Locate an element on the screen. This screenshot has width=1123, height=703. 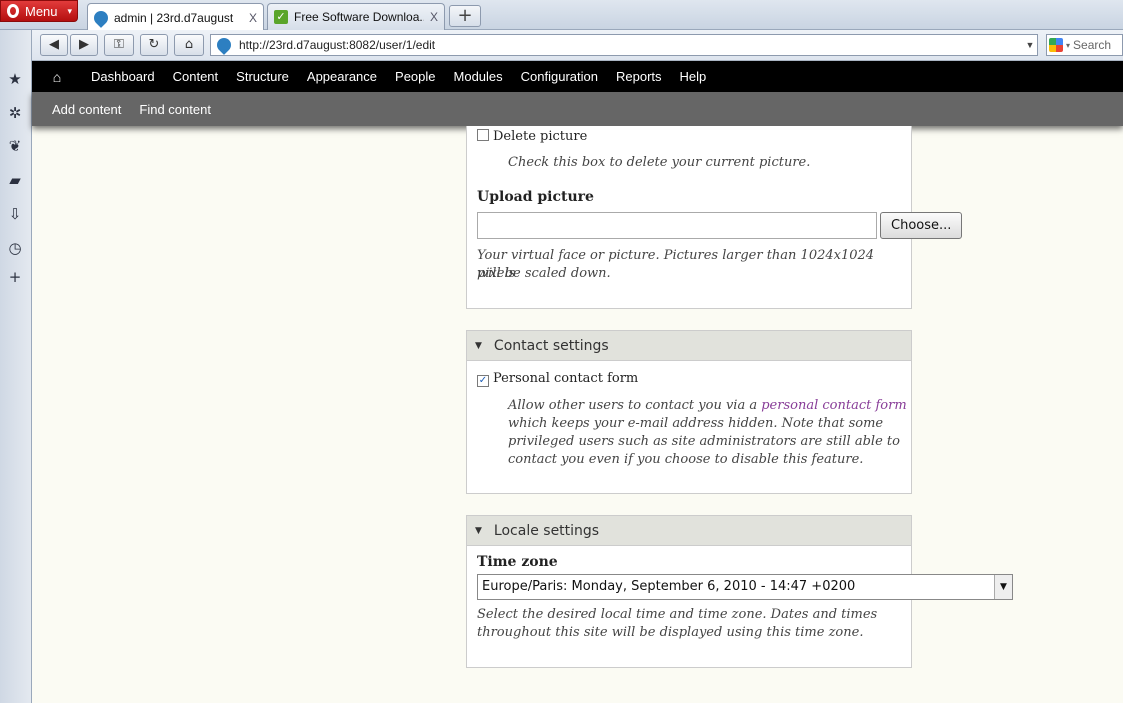
contact-description-text: Allow other users to contact you via a is located at coordinates (635, 405).